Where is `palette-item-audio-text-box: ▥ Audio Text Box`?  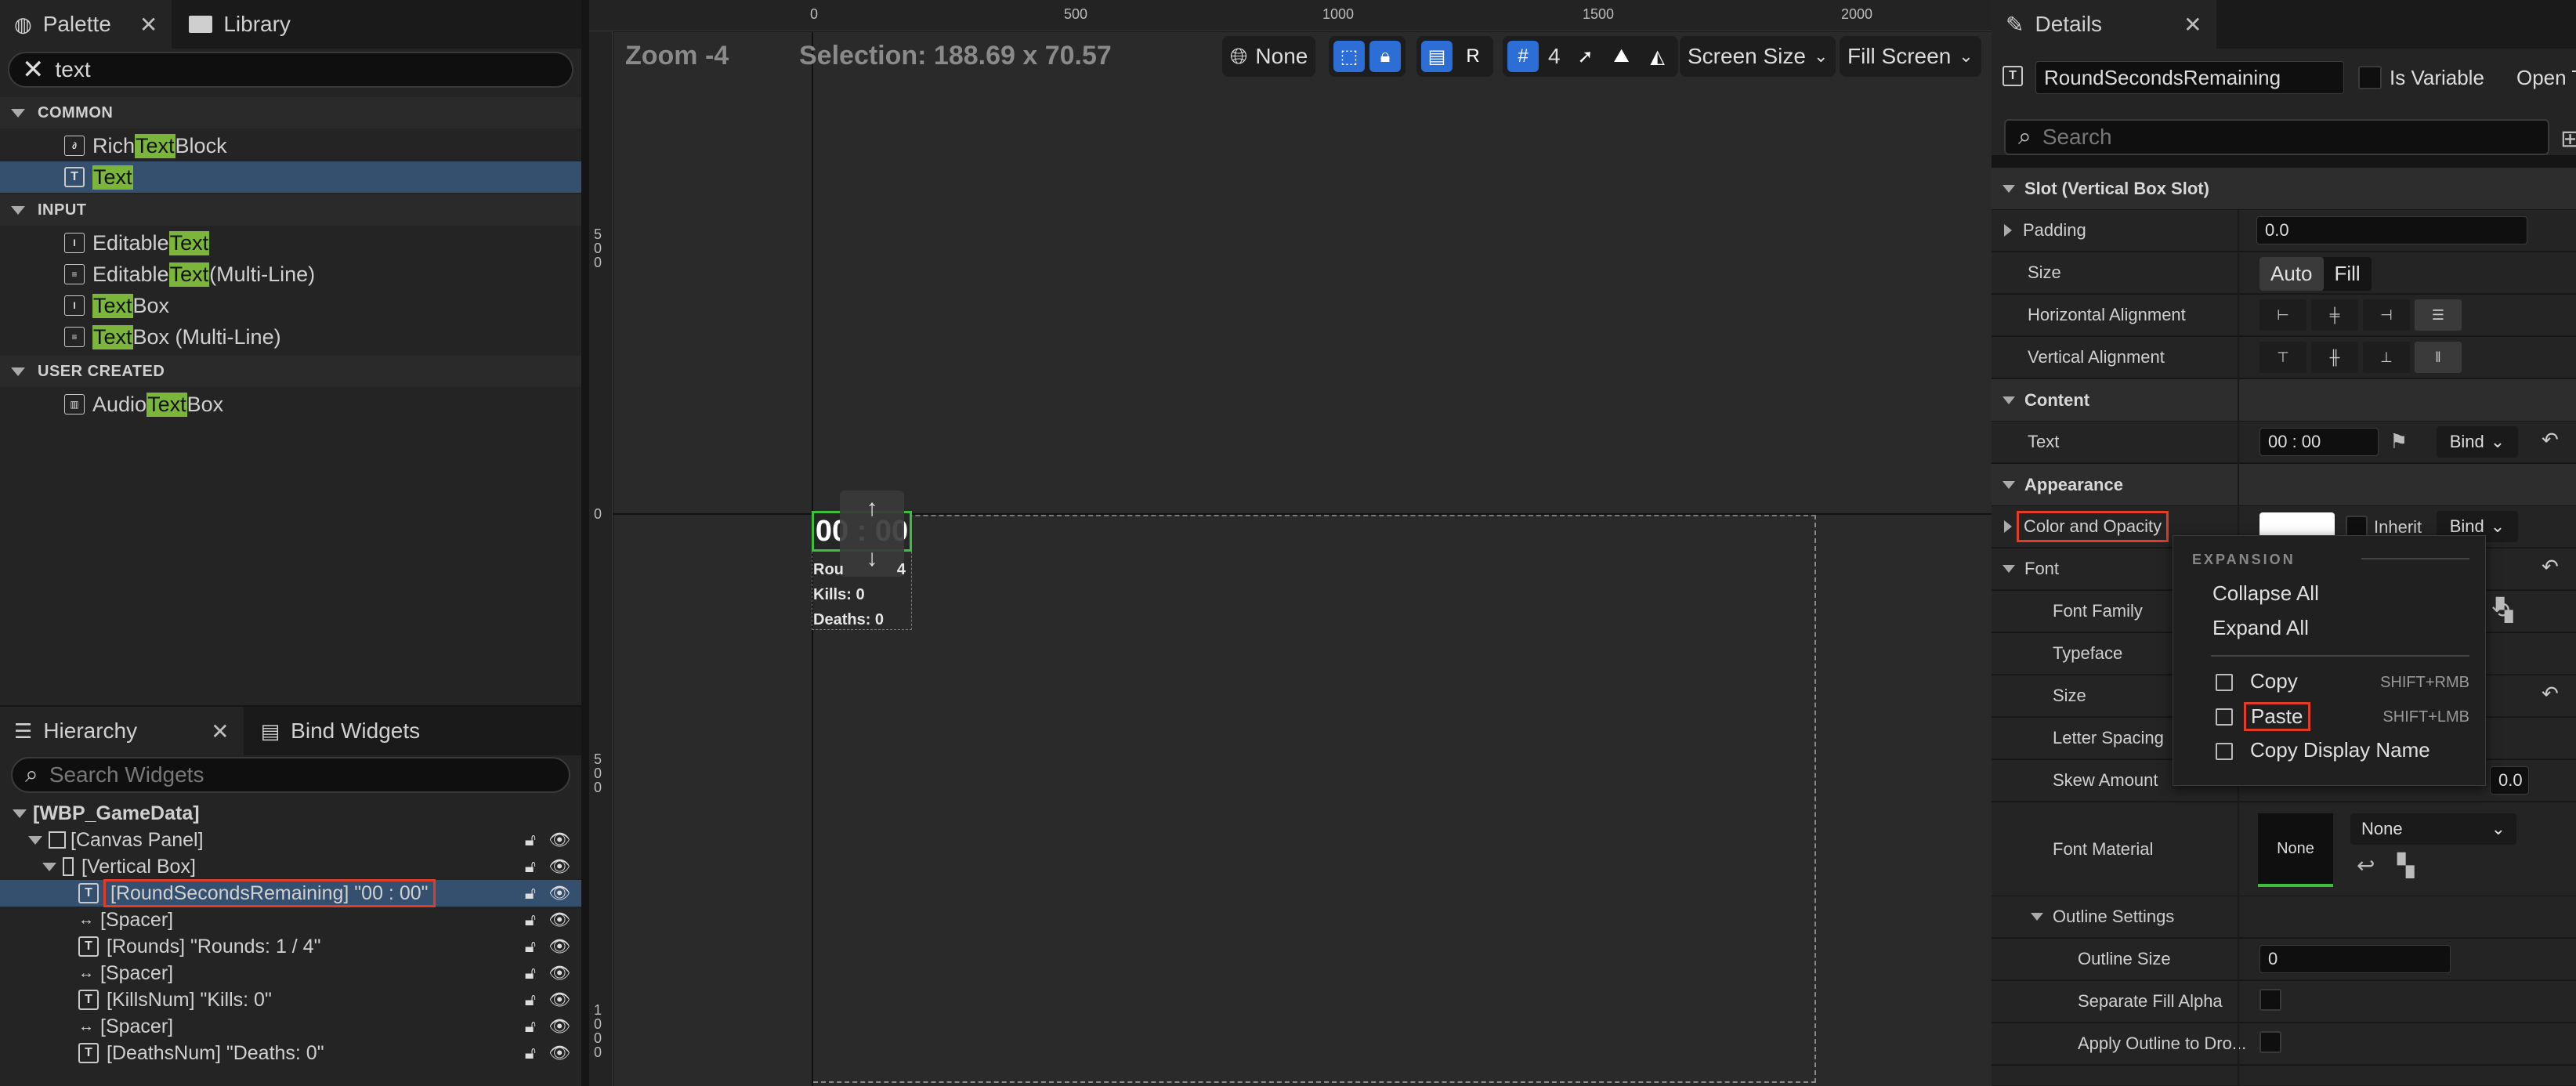 palette-item-audio-text-box: ▥ Audio Text Box is located at coordinates (290, 404).